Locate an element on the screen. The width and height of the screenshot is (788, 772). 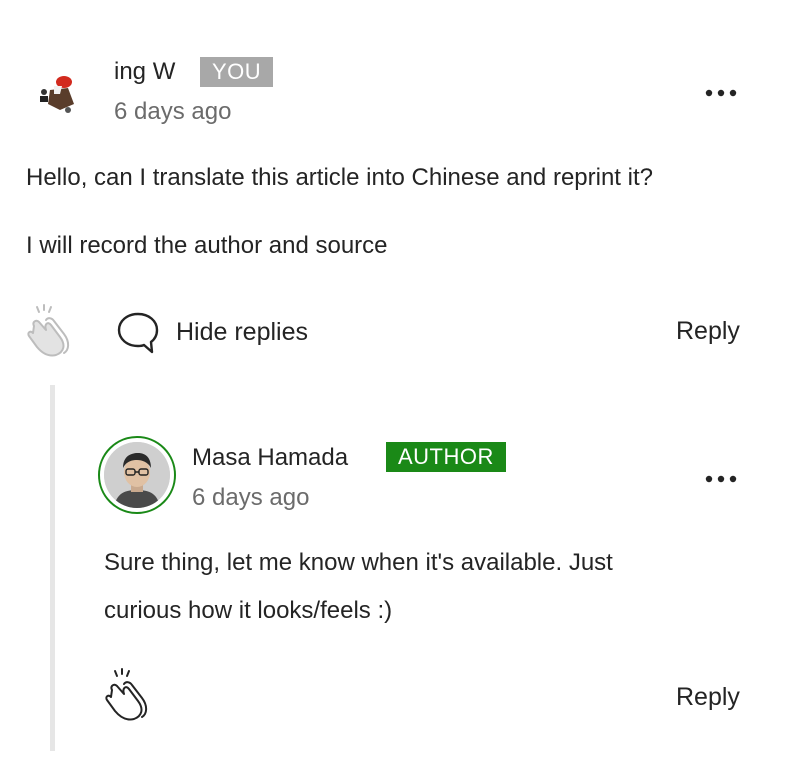
toggle-replies-button is located at coordinates (139, 333).